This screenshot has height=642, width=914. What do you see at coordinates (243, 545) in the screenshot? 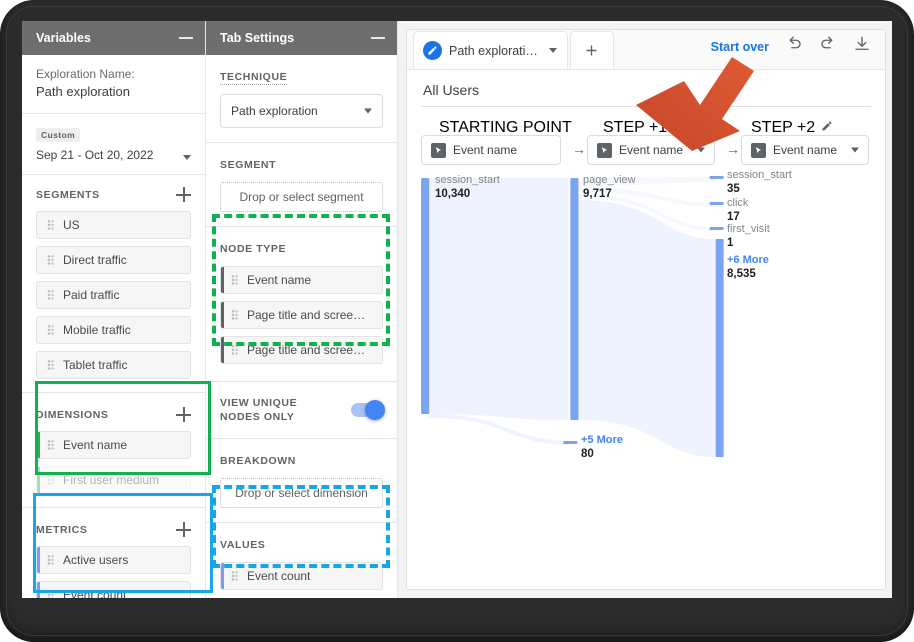
I see `values-label: VALUES` at bounding box center [243, 545].